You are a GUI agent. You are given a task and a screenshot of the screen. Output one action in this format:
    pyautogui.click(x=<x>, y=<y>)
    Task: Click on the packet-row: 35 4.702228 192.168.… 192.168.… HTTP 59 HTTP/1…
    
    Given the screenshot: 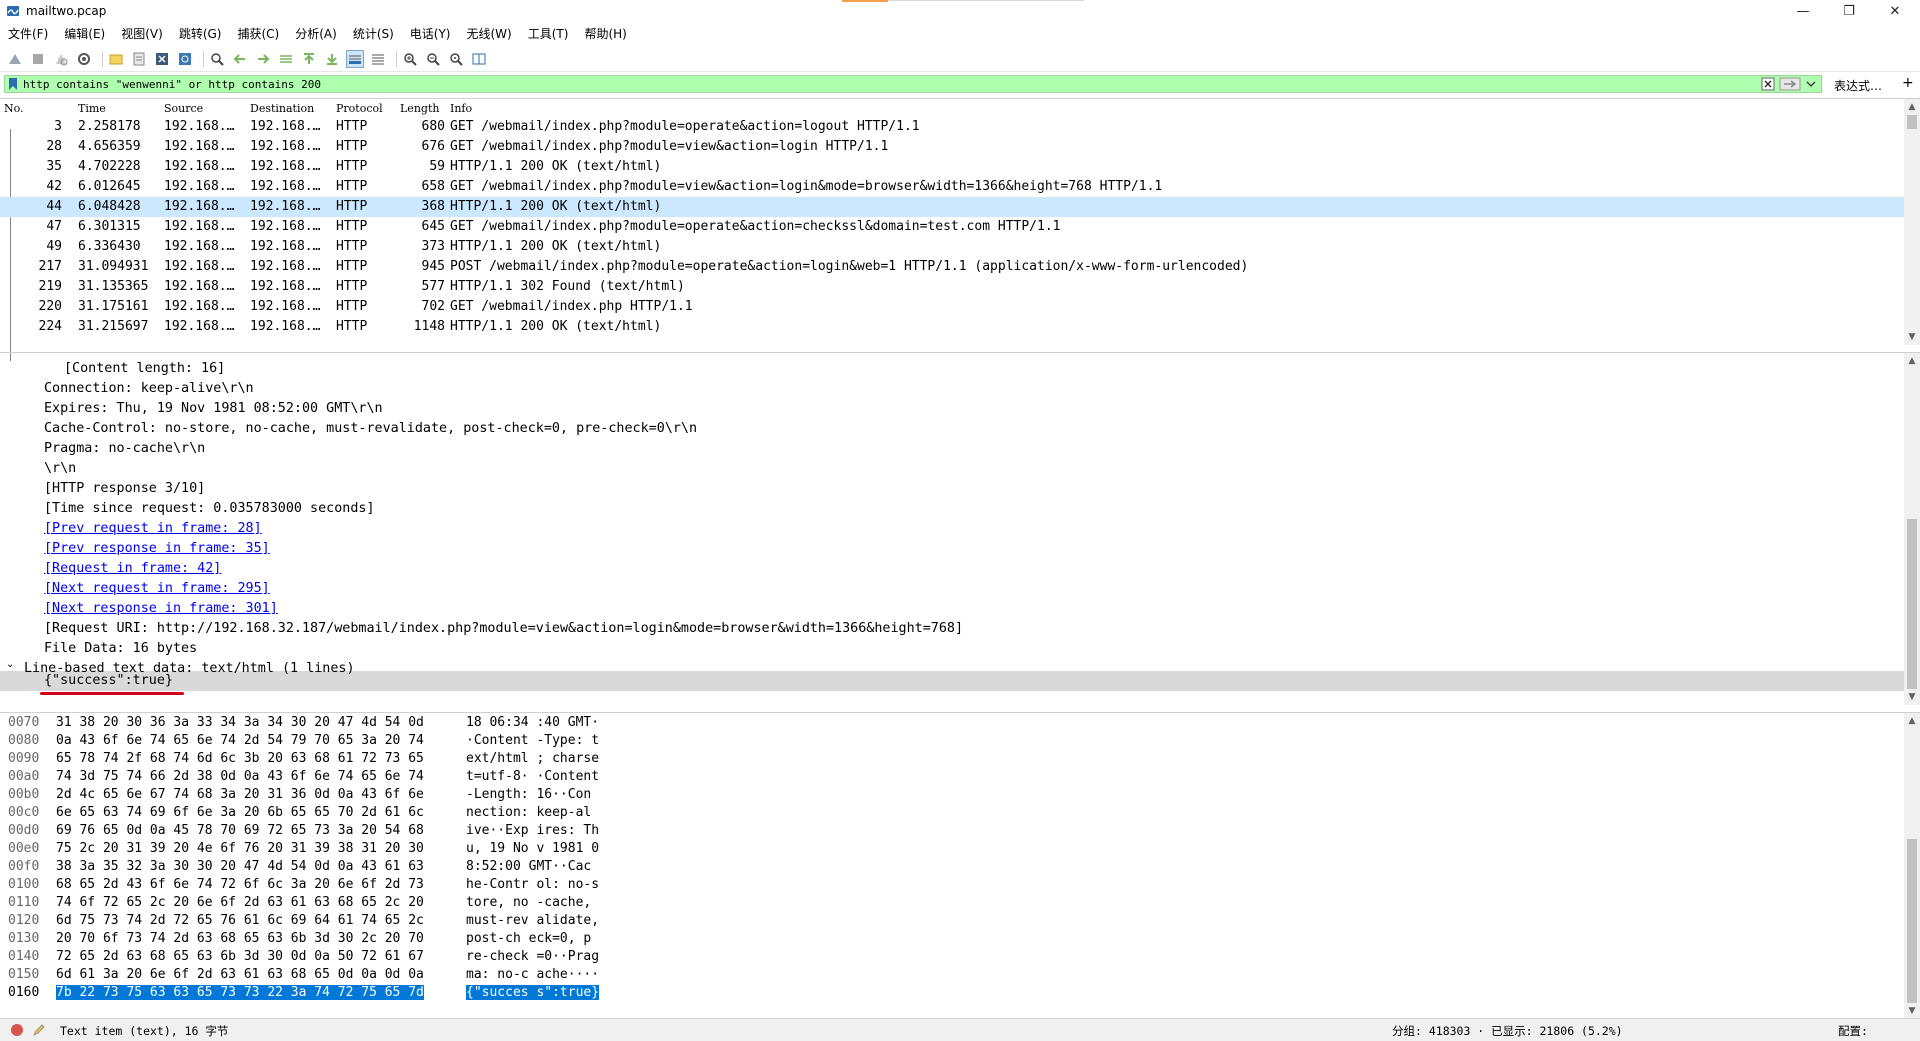 What is the action you would take?
    pyautogui.click(x=952, y=167)
    